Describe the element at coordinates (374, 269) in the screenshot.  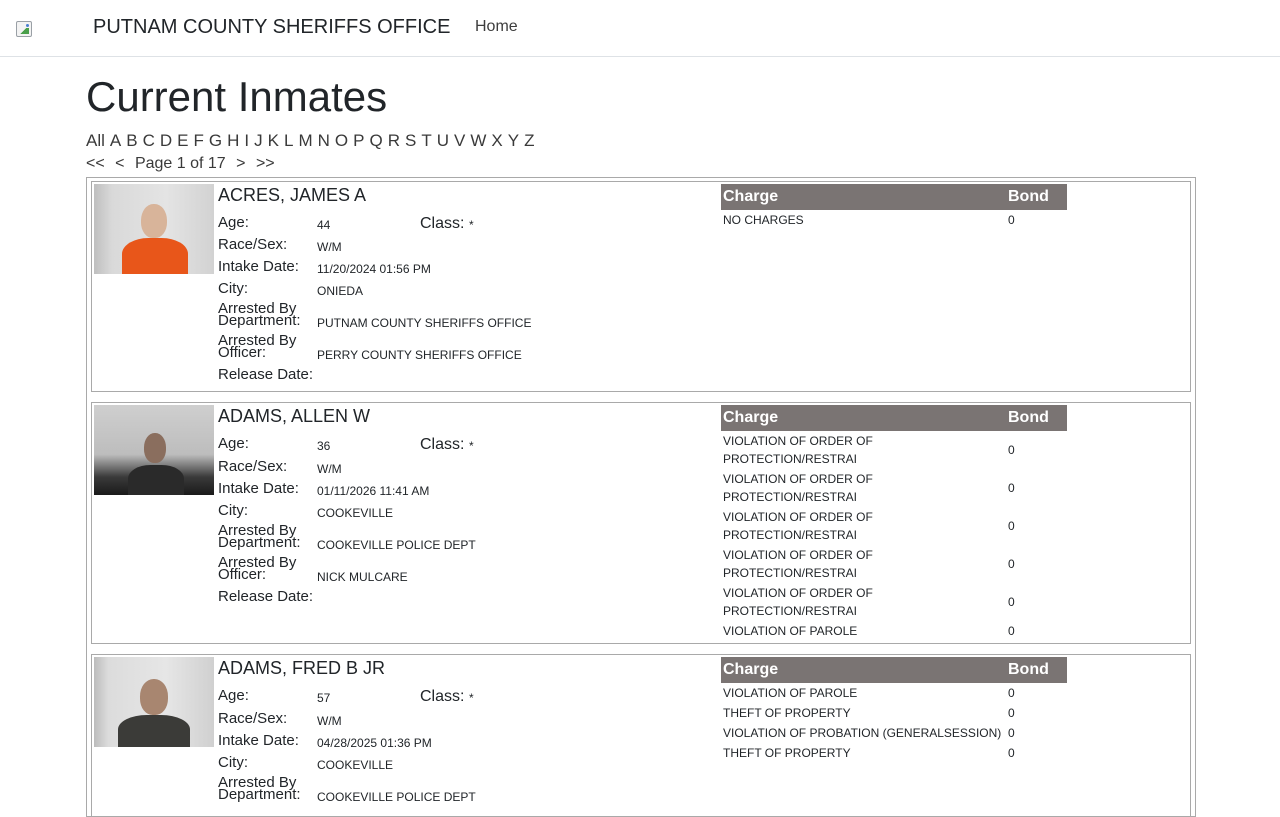
I see `intake-date-value: 11/20/2024 01:56 PM` at that location.